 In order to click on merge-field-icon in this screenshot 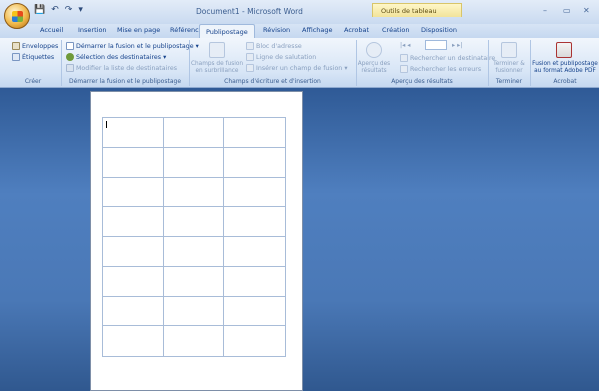, I will do `click(250, 68)`.